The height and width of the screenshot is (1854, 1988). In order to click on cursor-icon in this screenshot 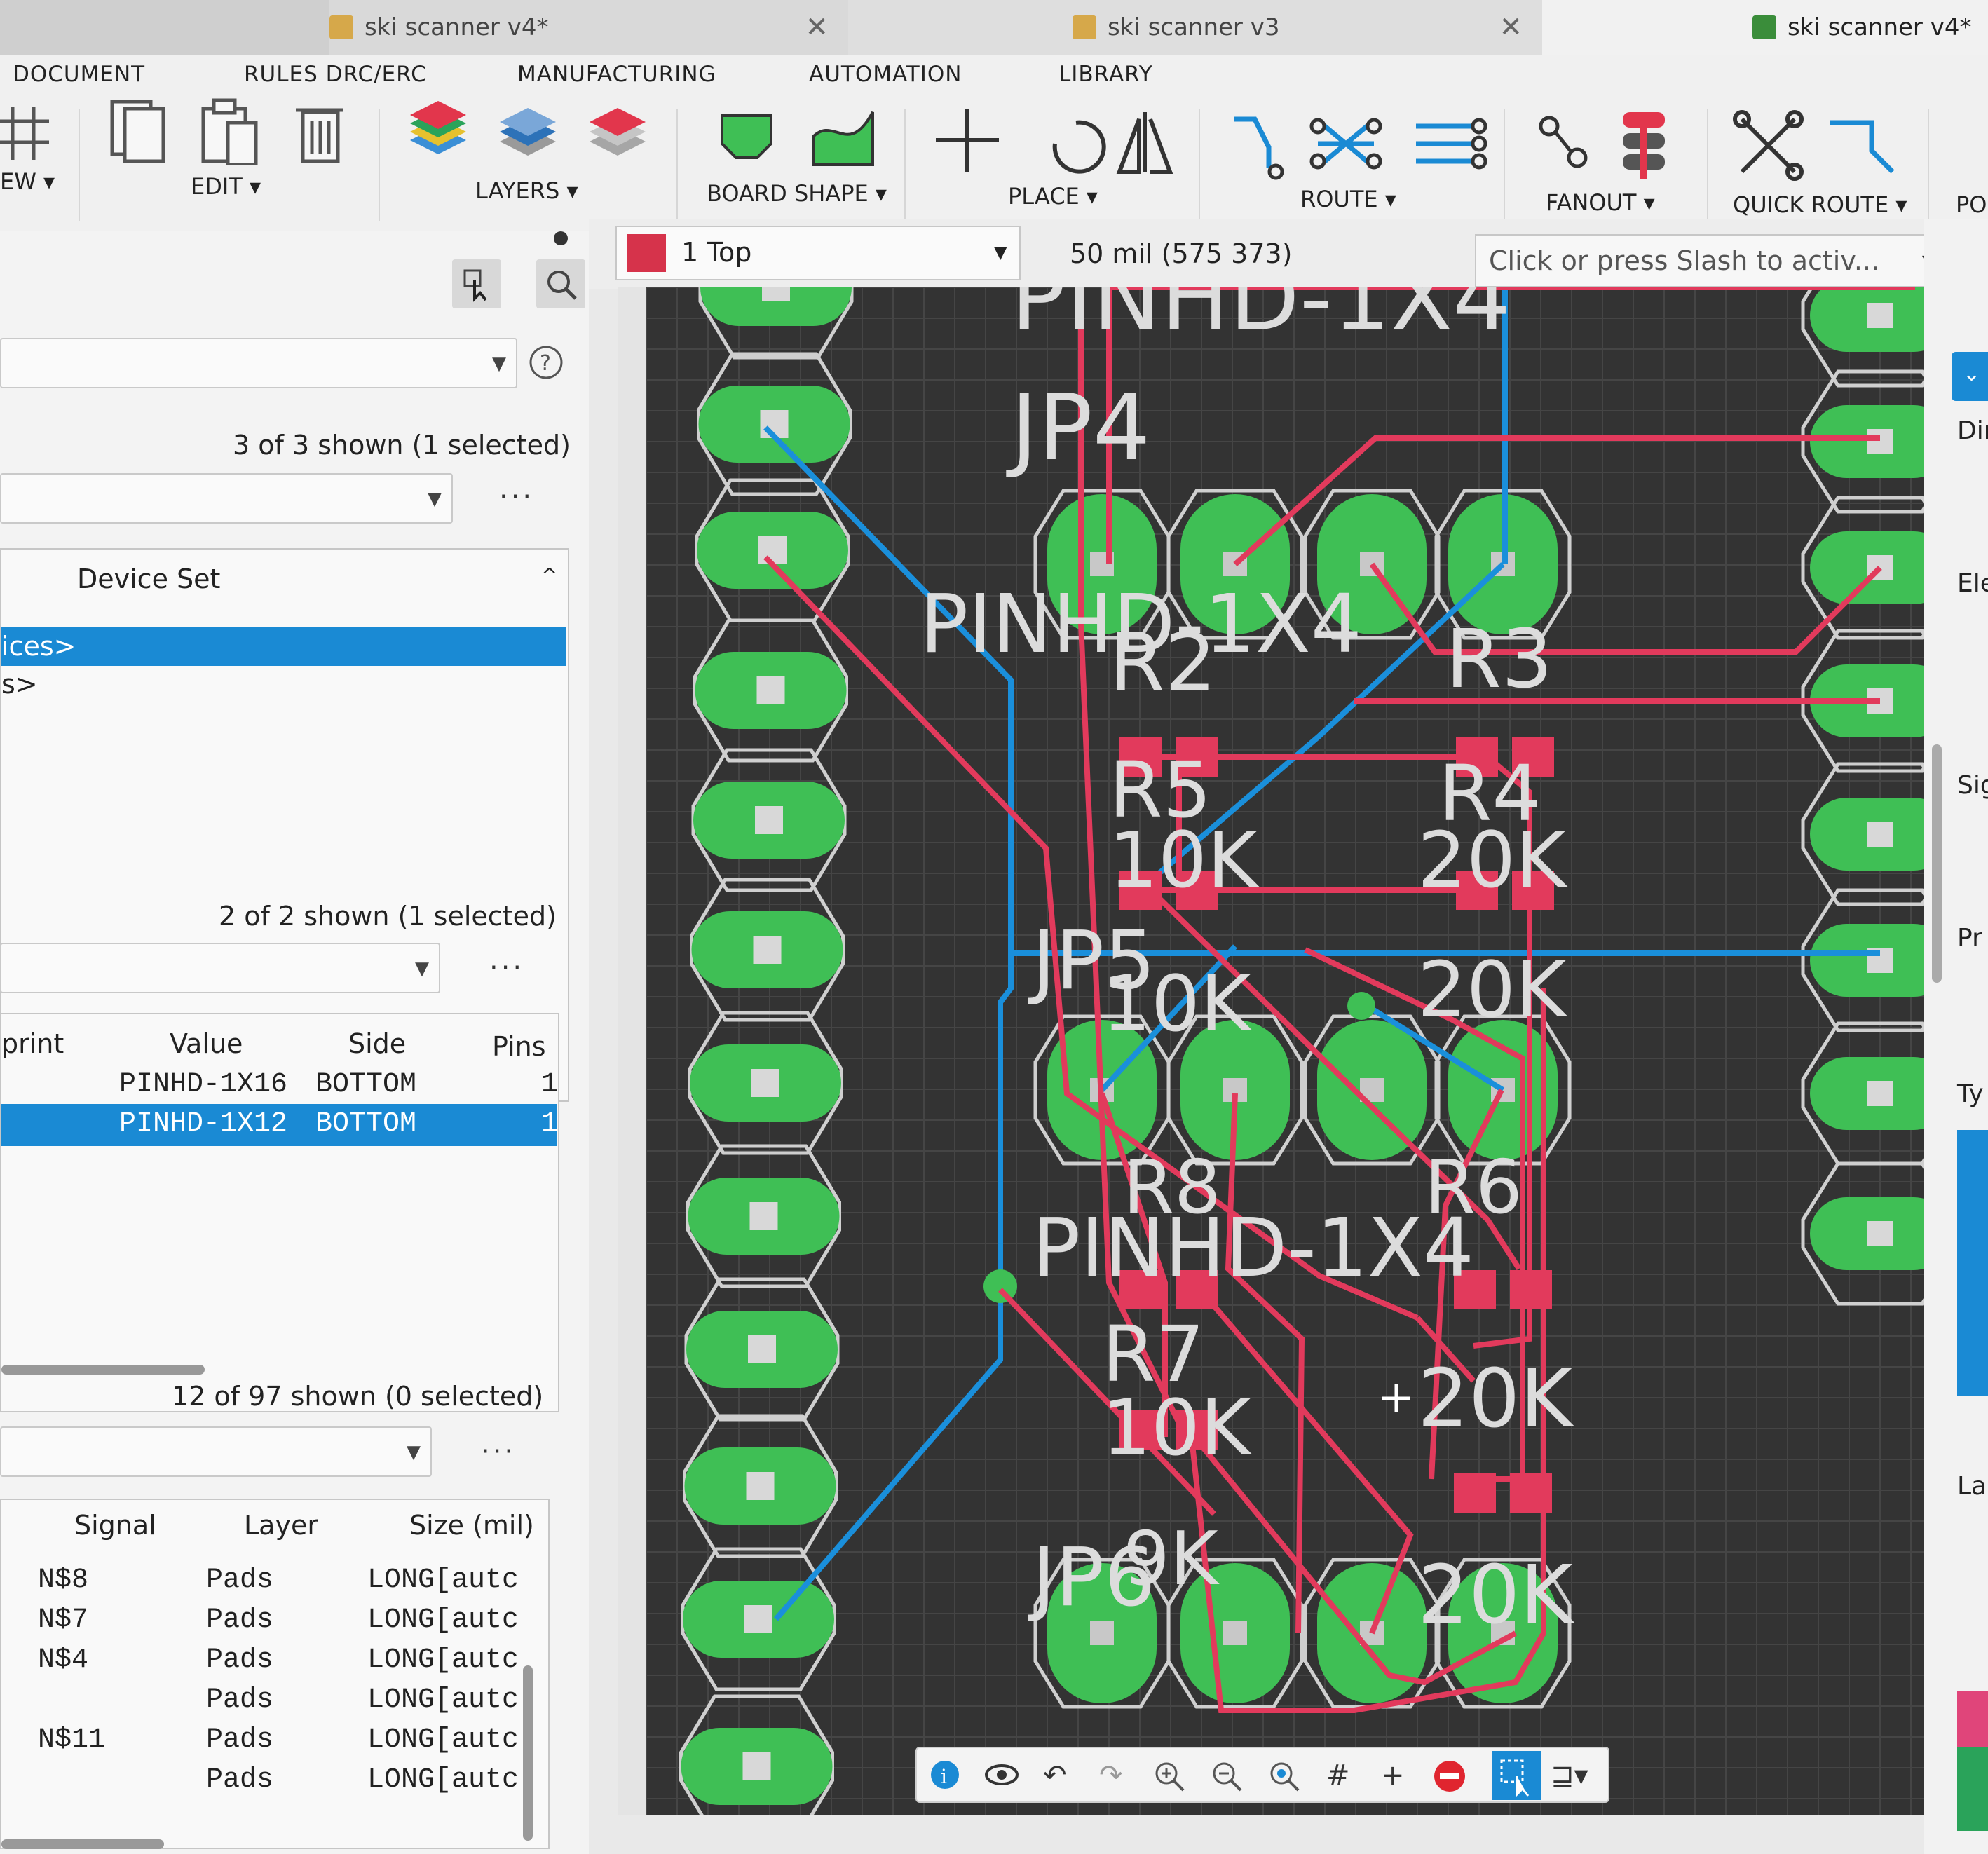, I will do `click(475, 285)`.